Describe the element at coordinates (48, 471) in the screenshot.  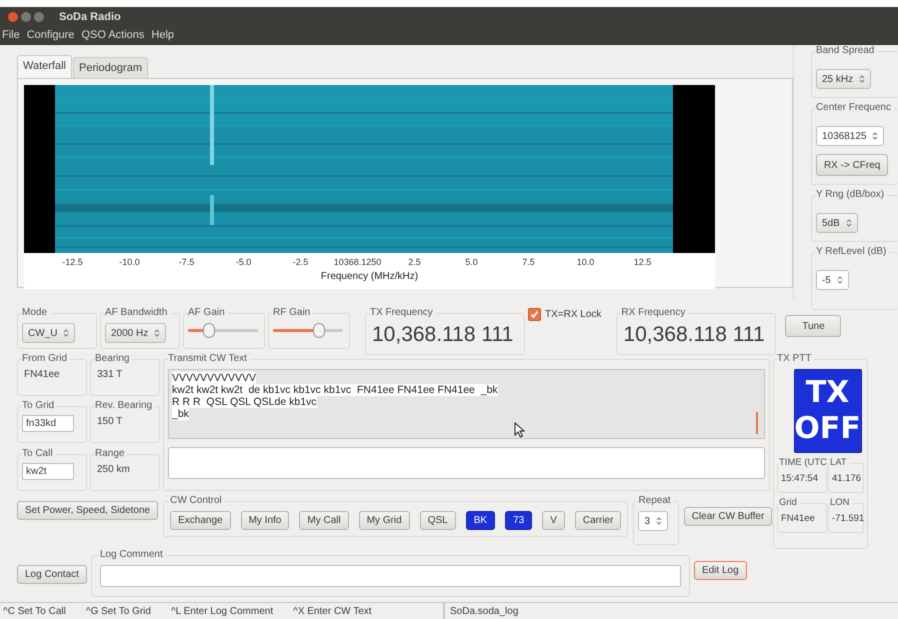
I see `input-field: kw2t` at that location.